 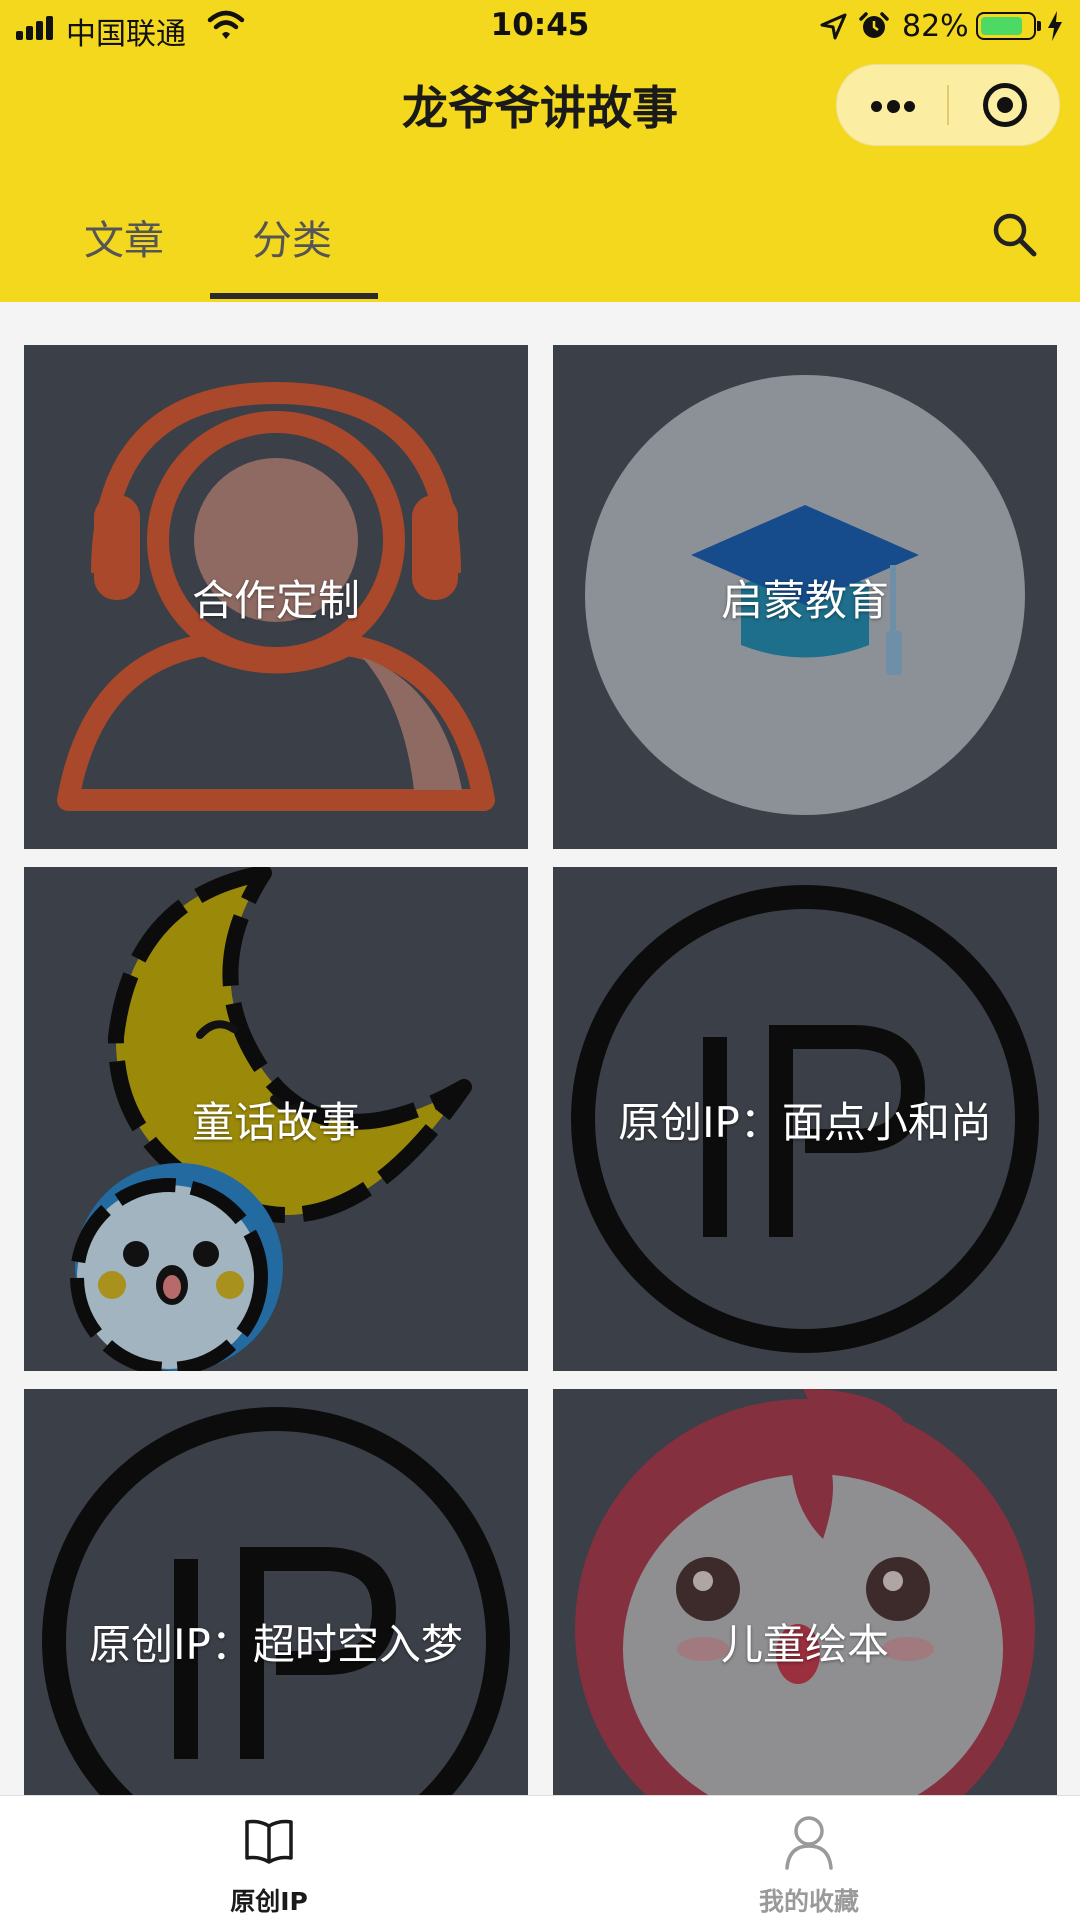 What do you see at coordinates (808, 1901) in the screenshot?
I see `tabbar-label: 我的收藏` at bounding box center [808, 1901].